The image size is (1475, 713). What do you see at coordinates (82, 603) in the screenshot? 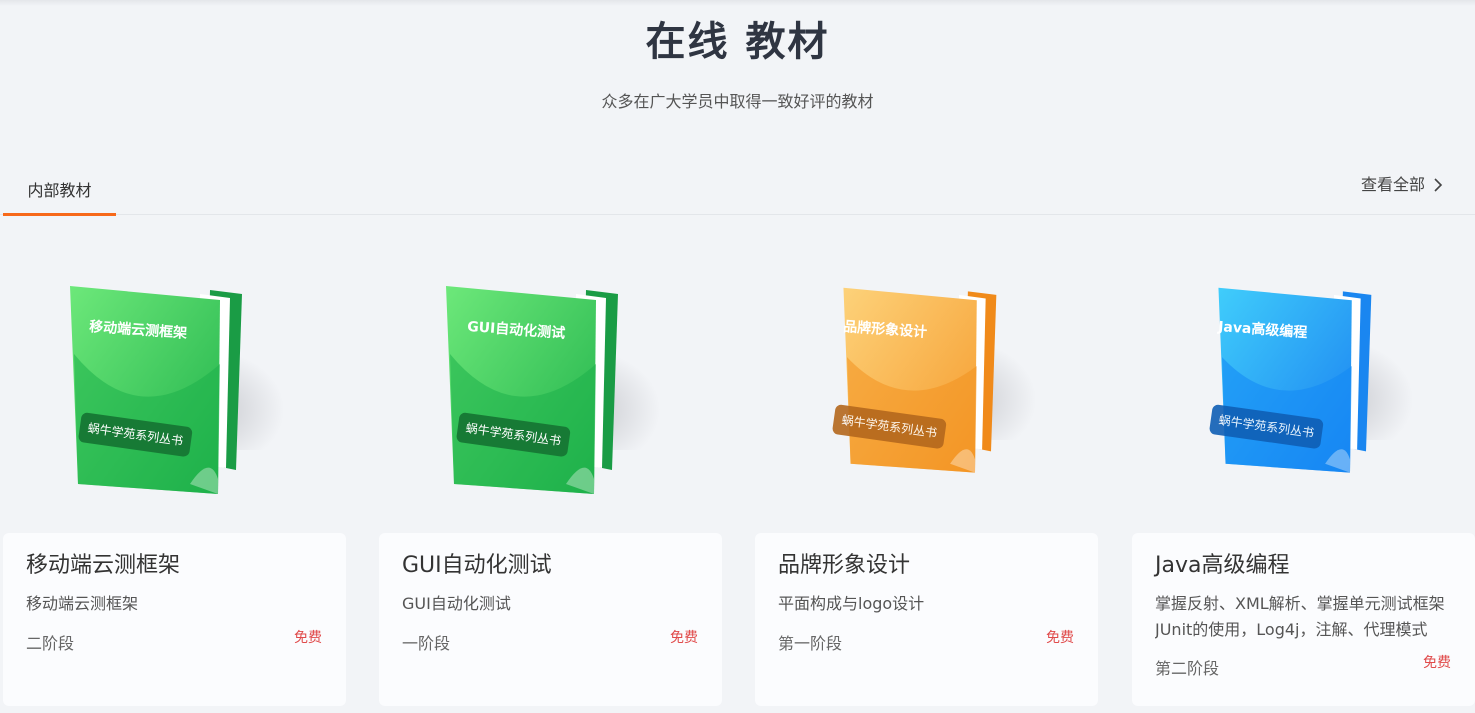
I see `book-description: 移动端云测框架` at bounding box center [82, 603].